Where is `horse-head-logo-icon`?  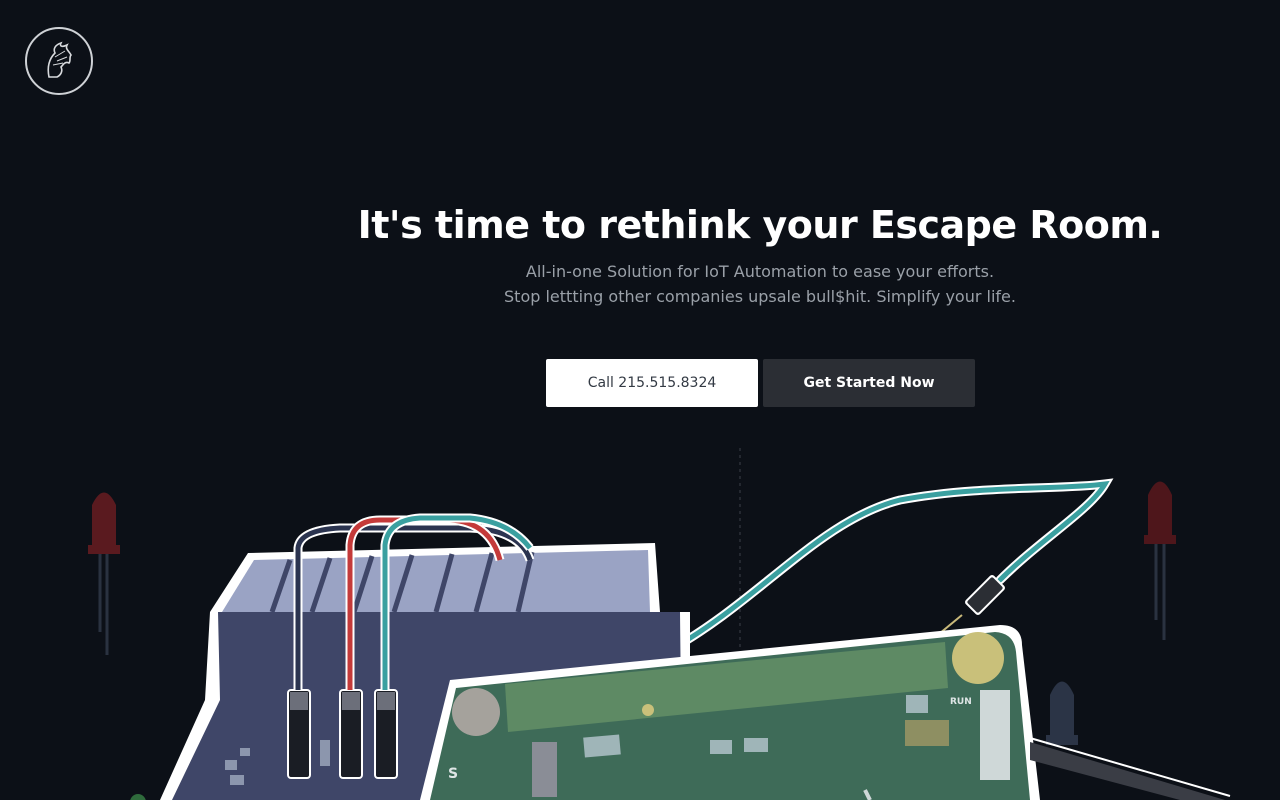
horse-head-logo-icon is located at coordinates (59, 61).